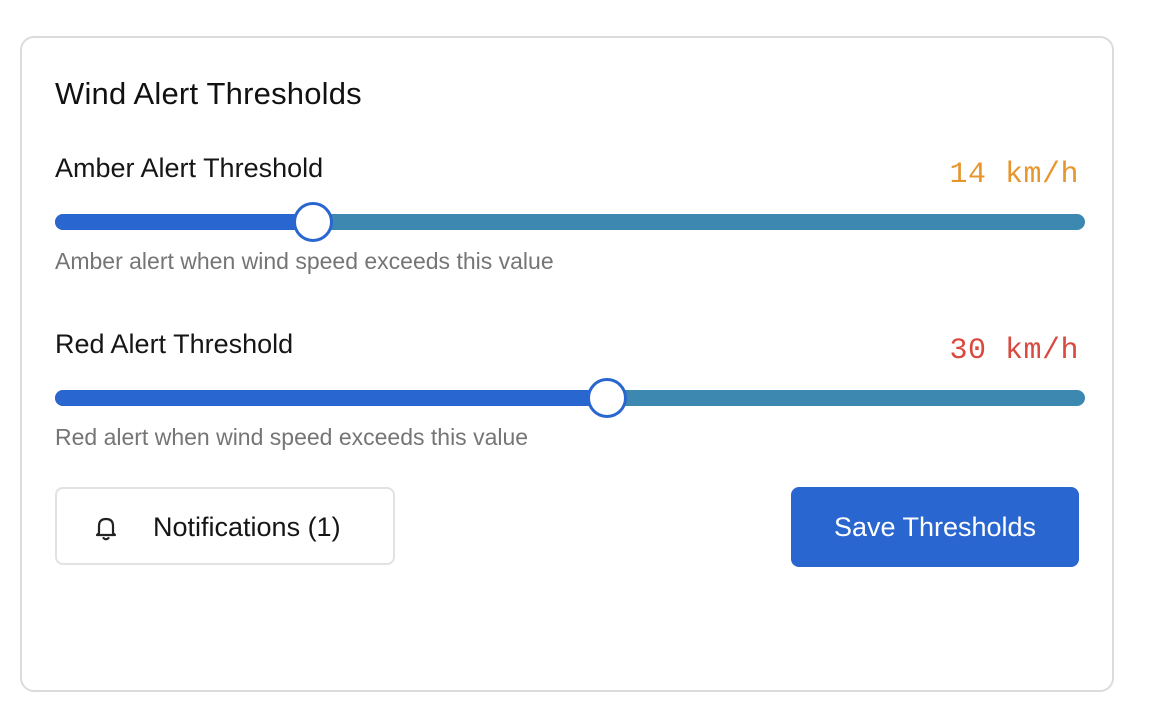 Image resolution: width=1150 pixels, height=710 pixels. What do you see at coordinates (1014, 351) in the screenshot?
I see `red-threshold-value: 30 km/h` at bounding box center [1014, 351].